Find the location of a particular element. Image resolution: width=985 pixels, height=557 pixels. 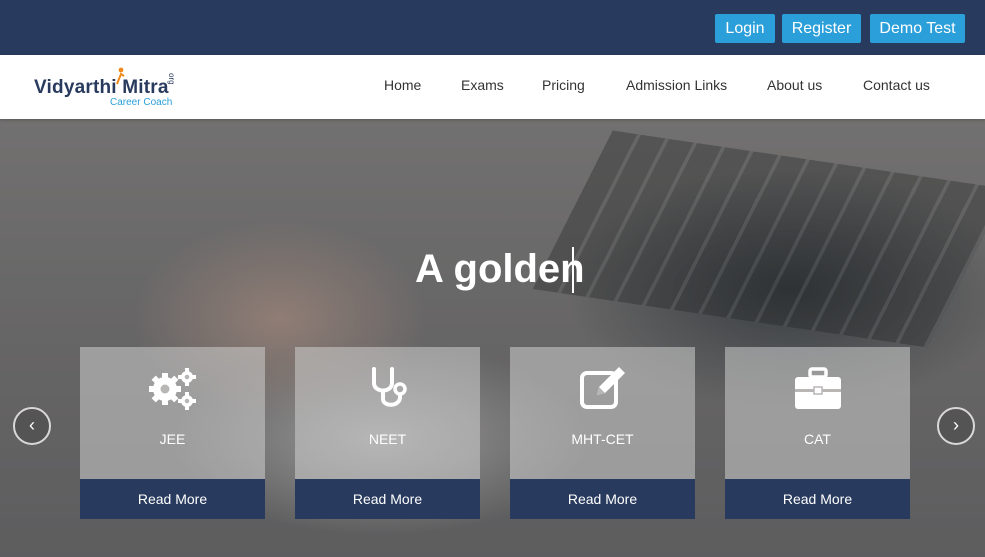

nav-contact-us: Contact us is located at coordinates (896, 85).